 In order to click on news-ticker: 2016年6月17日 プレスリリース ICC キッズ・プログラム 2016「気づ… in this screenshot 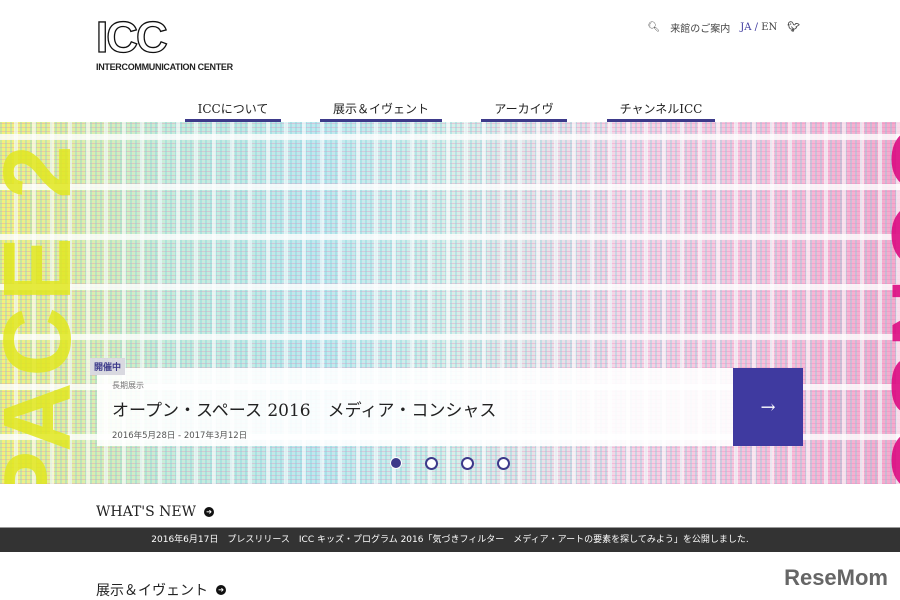, I will do `click(450, 539)`.